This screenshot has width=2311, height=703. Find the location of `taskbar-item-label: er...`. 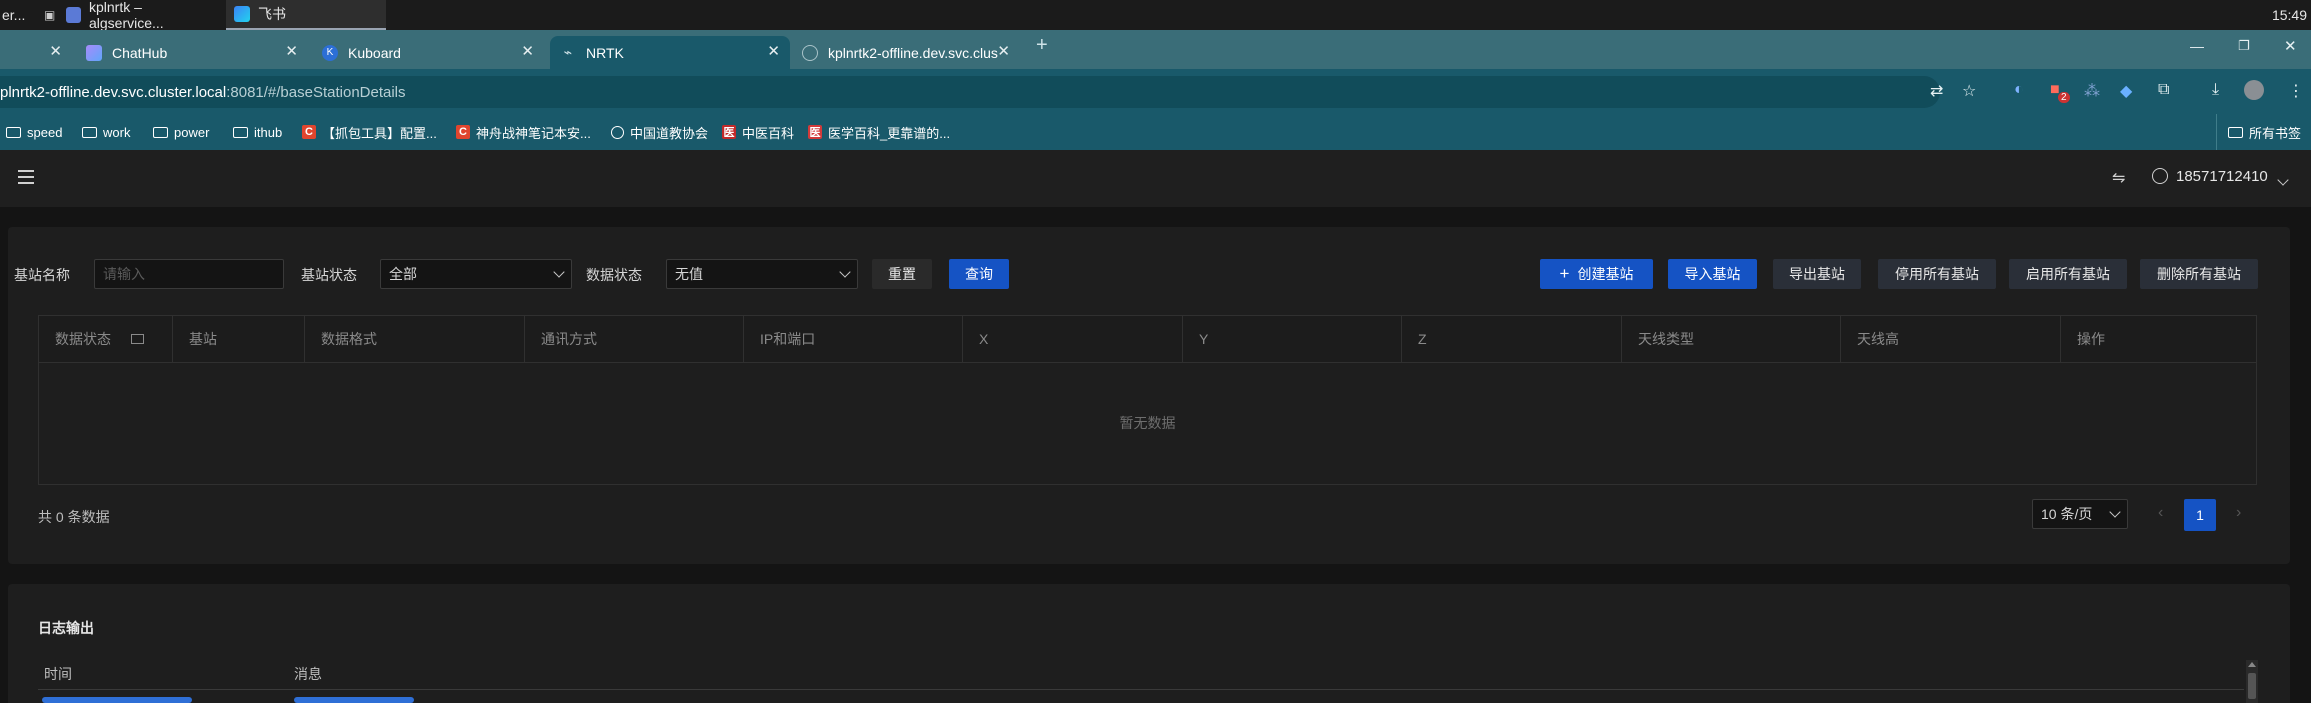

taskbar-item-label: er... is located at coordinates (14, 15).